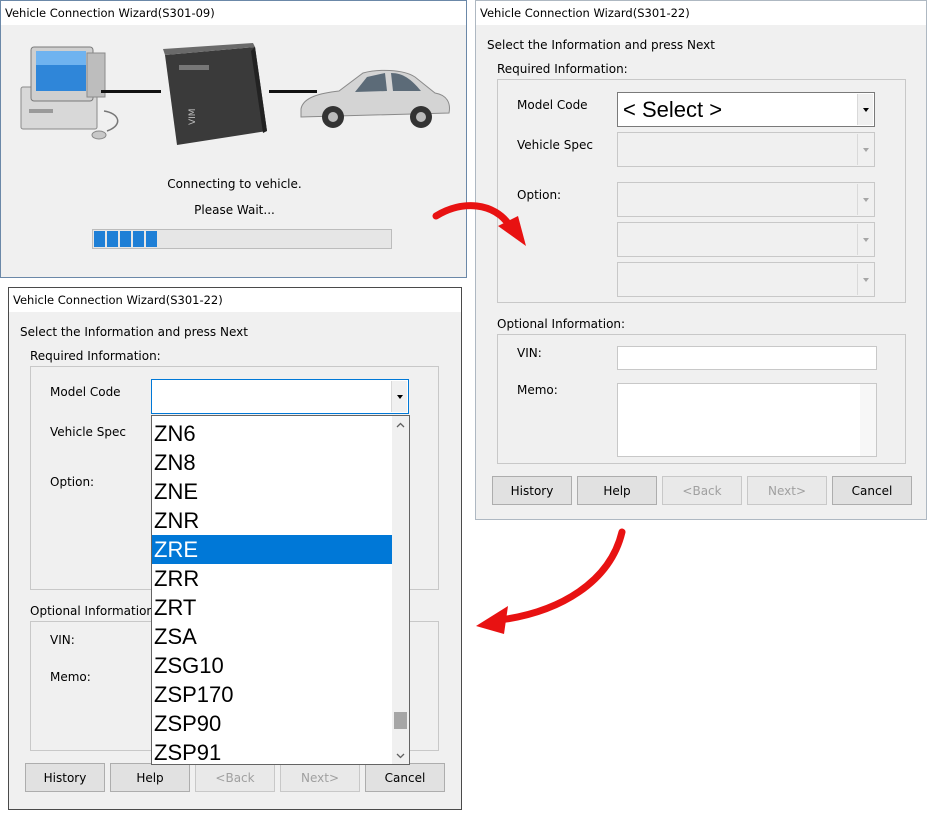  What do you see at coordinates (272, 433) in the screenshot?
I see `dropdown-option: ZN6` at bounding box center [272, 433].